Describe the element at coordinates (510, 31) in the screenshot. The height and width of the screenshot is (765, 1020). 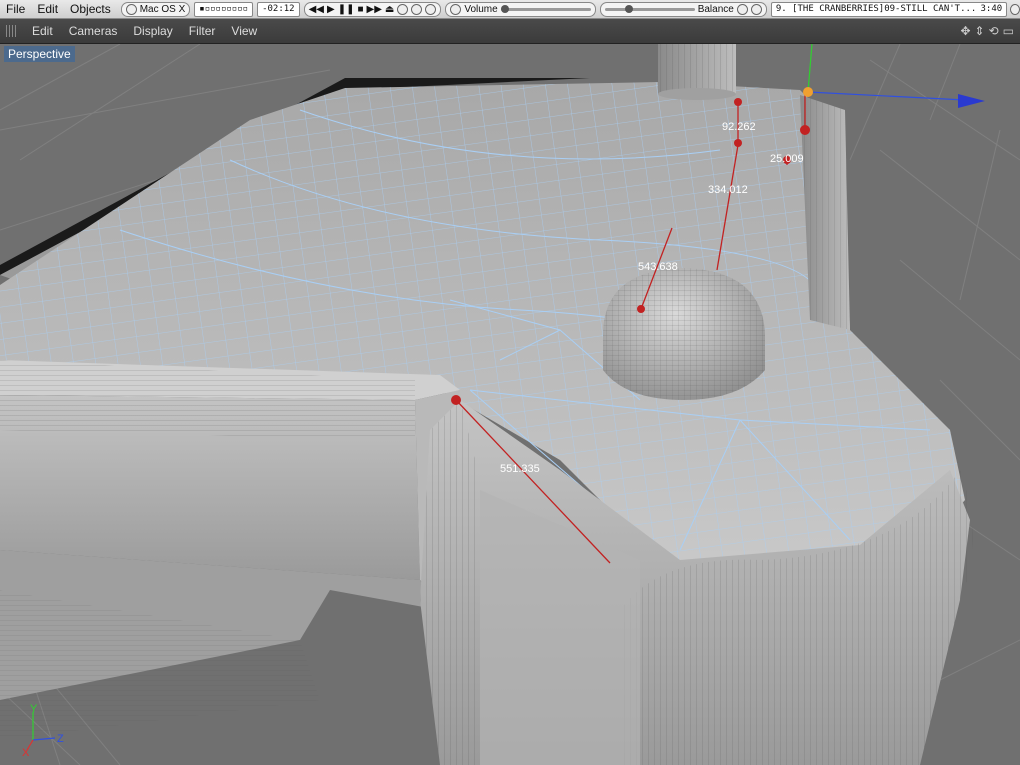
I see `viewport-menubar: Edit Cameras Display Filter View ✥ ⇕ ⟲ ▭` at that location.